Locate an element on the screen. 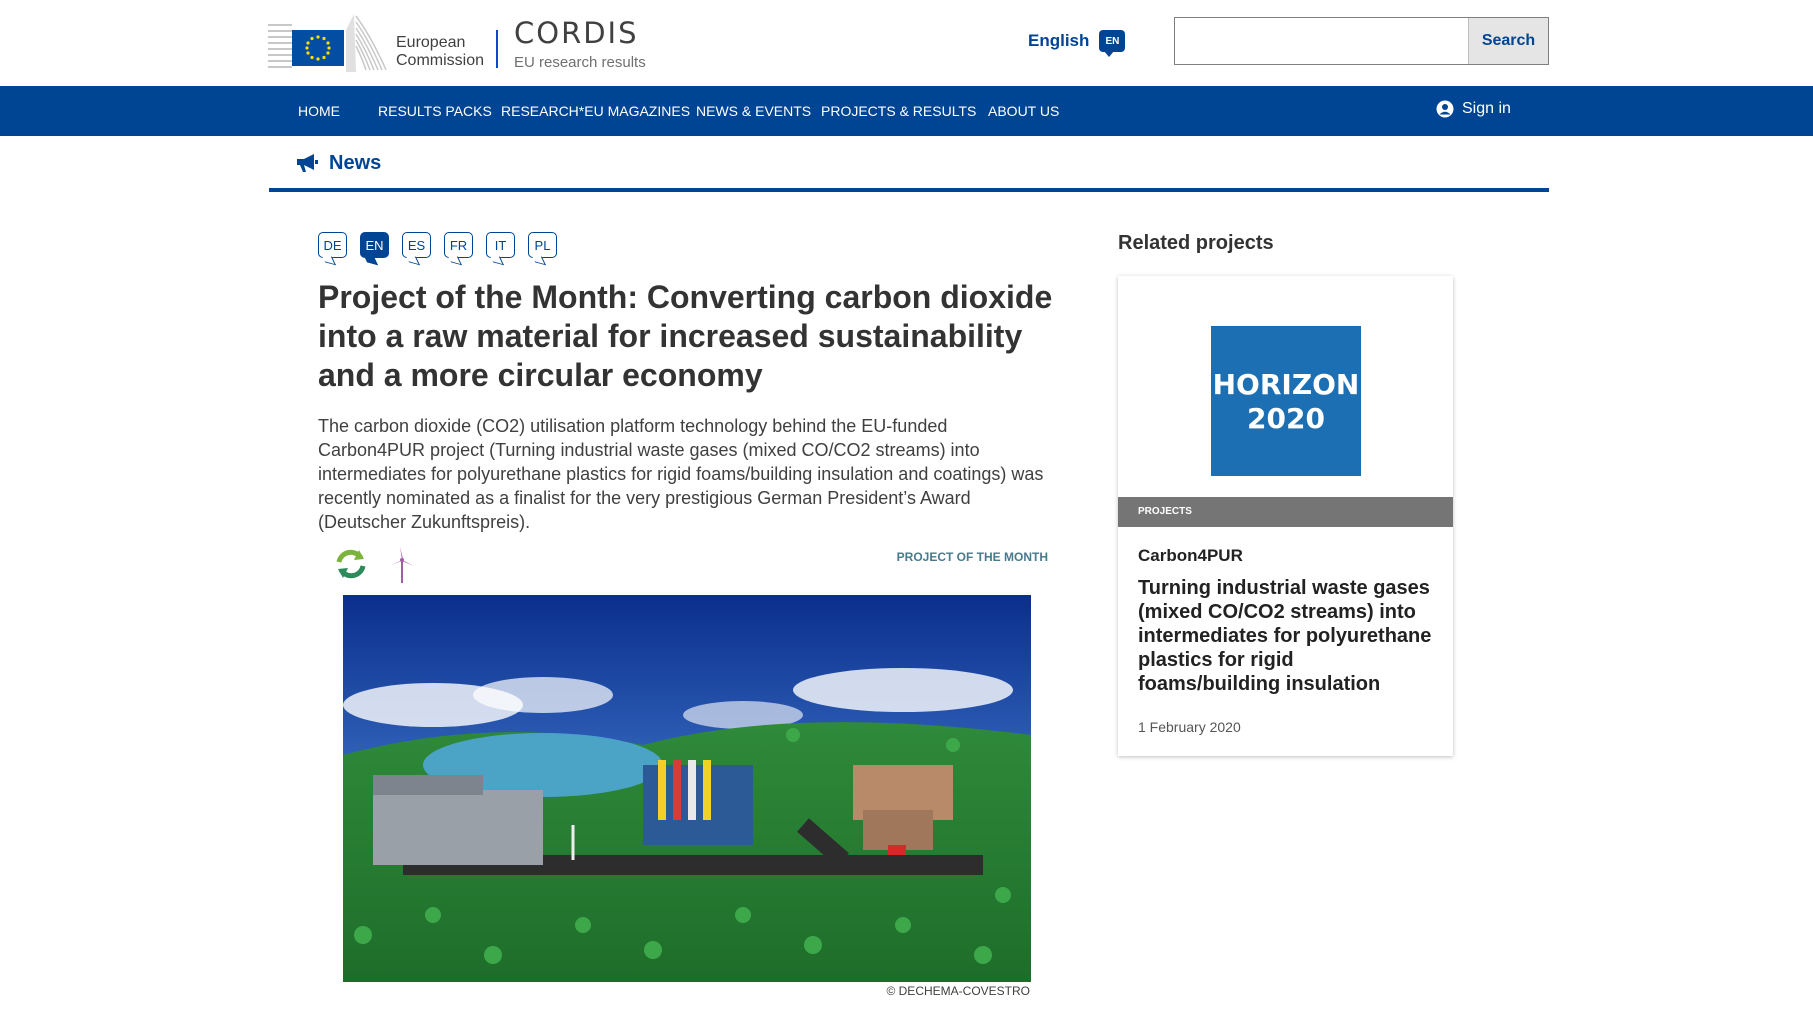 The width and height of the screenshot is (1813, 1020). card-category-strip: PROJECTS is located at coordinates (1285, 512).